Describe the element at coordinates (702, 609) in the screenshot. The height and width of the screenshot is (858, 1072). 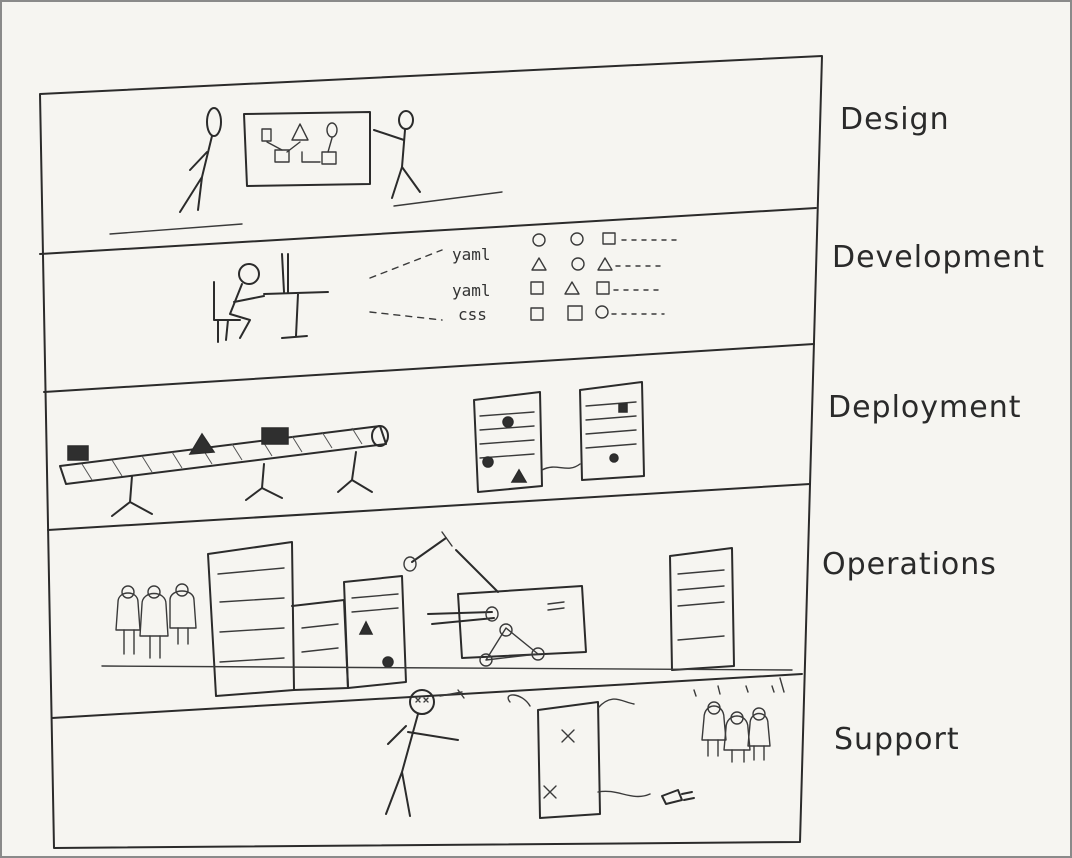
I see `server-tower-right` at that location.